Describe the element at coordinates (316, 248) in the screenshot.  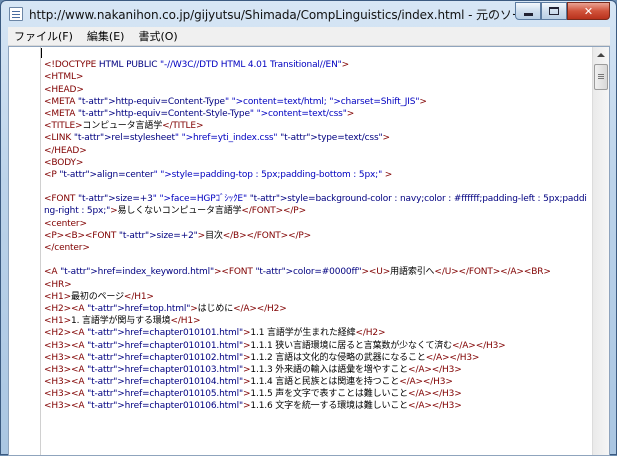
I see `code-line: 16</center>` at that location.